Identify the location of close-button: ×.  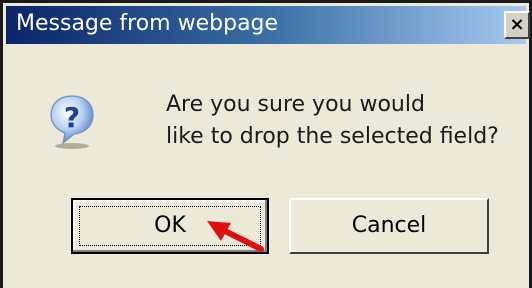
(517, 25).